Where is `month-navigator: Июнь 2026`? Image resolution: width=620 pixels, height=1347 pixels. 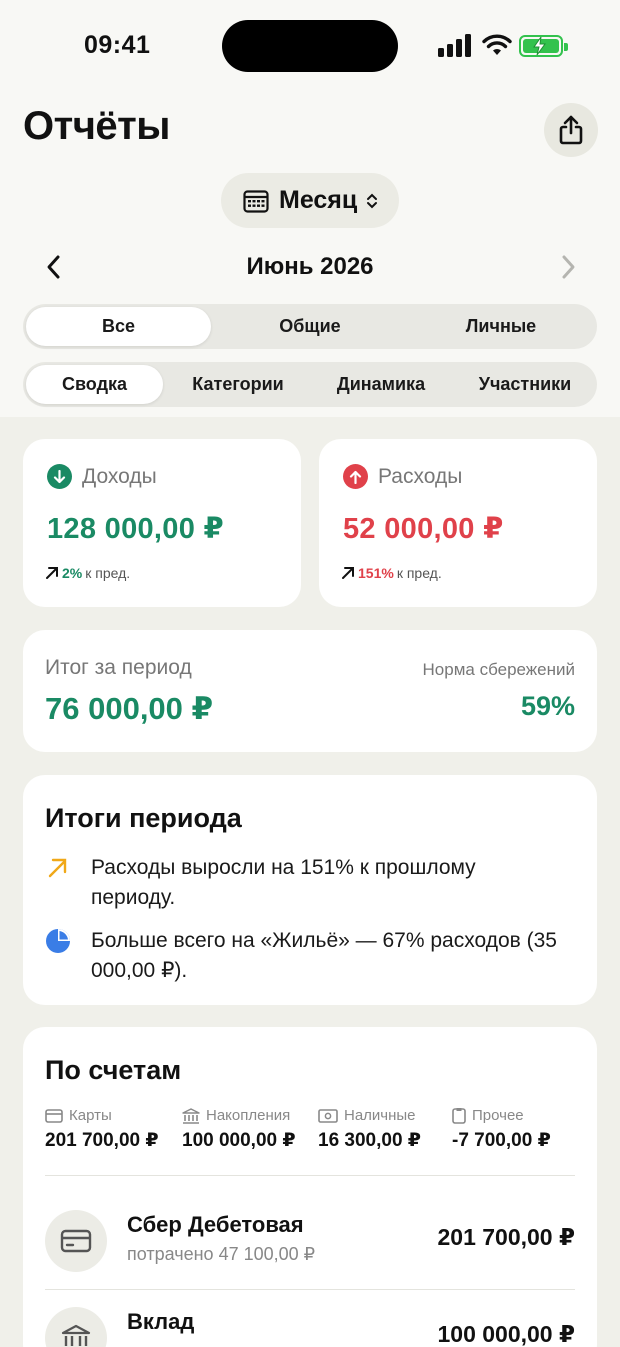 month-navigator: Июнь 2026 is located at coordinates (310, 267).